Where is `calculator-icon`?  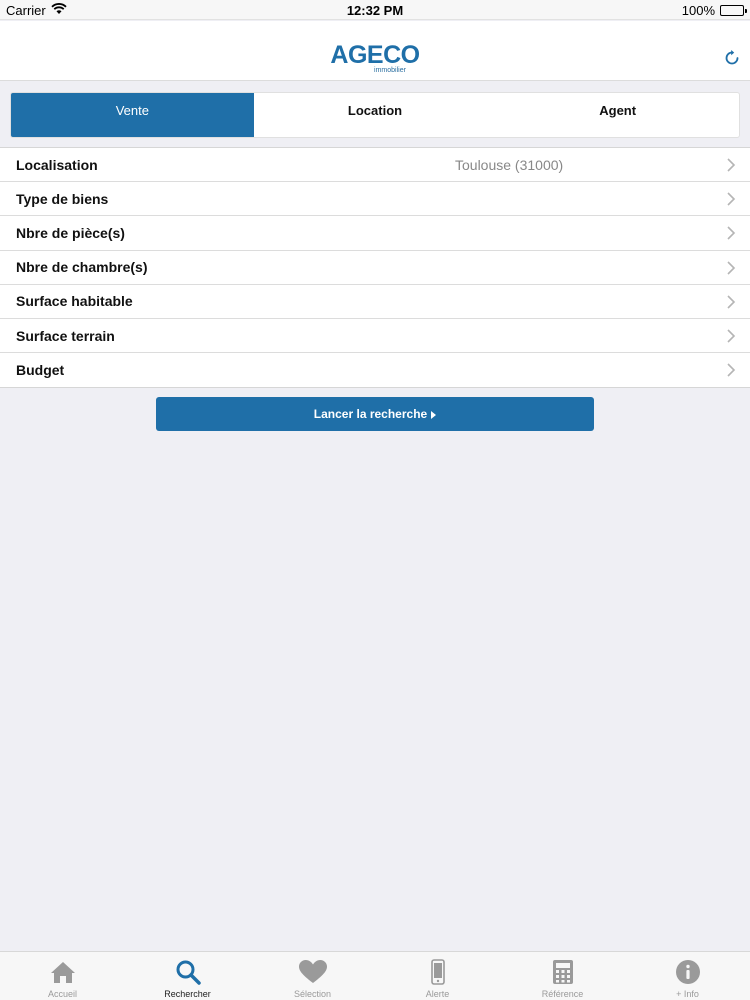 calculator-icon is located at coordinates (563, 972).